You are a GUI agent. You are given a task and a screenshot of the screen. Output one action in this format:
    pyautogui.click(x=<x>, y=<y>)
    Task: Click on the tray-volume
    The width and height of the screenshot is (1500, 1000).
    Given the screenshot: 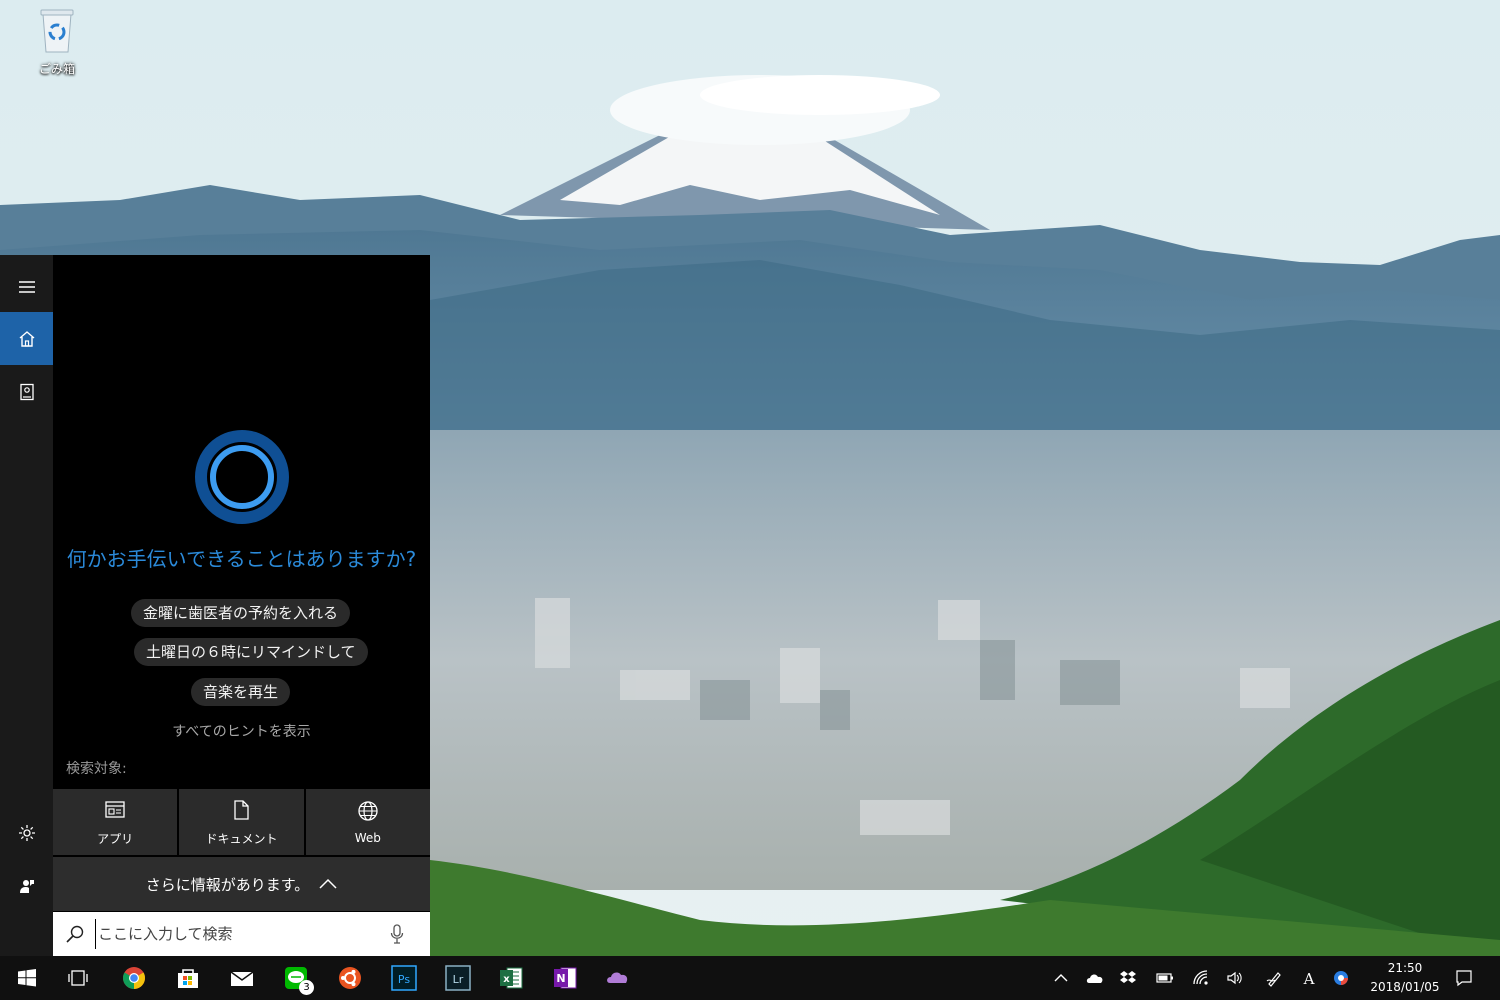 What is the action you would take?
    pyautogui.click(x=1235, y=978)
    